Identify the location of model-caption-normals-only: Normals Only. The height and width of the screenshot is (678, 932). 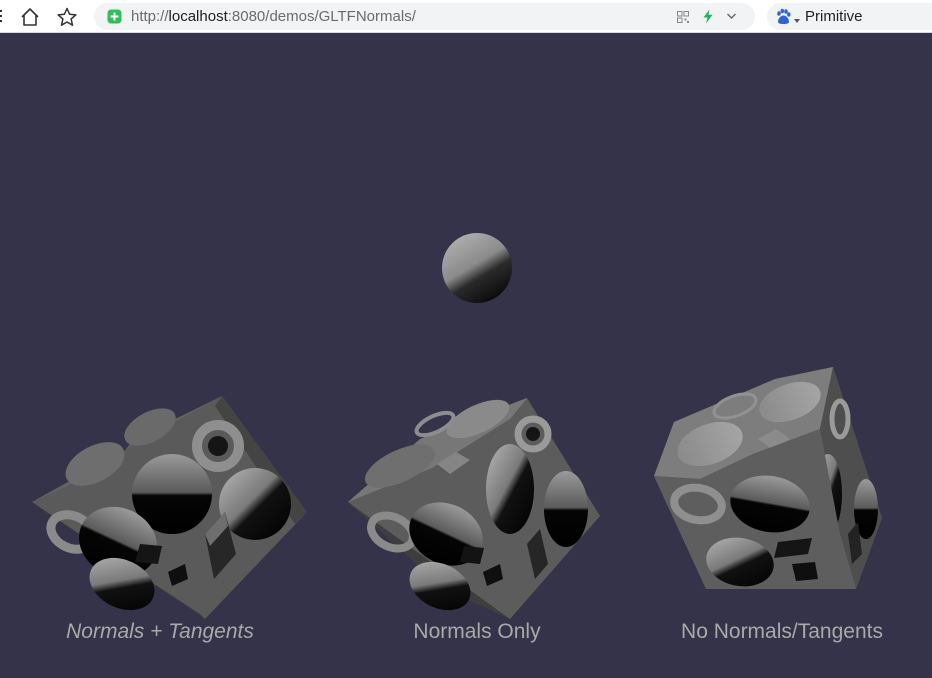
(477, 631).